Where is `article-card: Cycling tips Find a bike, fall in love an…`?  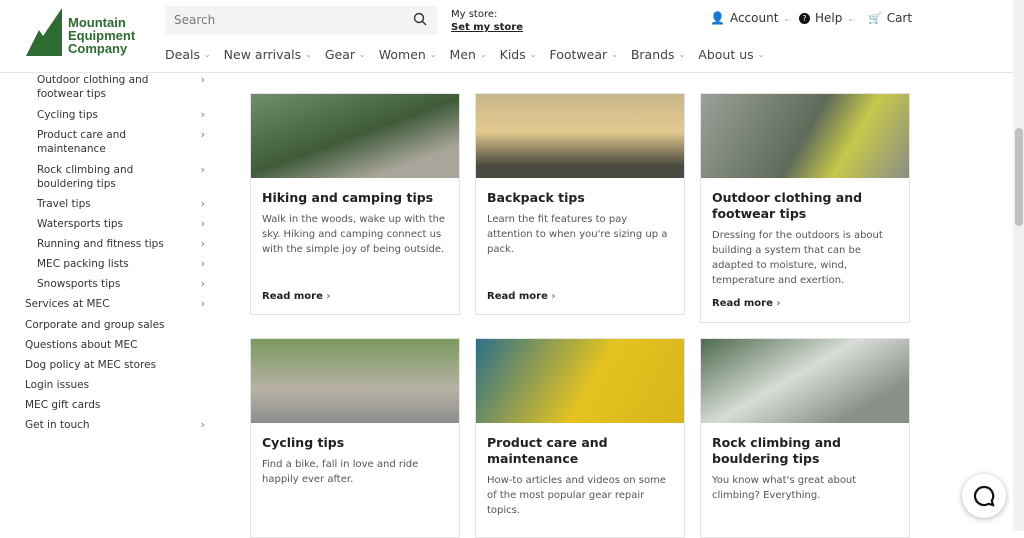
article-card: Cycling tips Find a bike, fall in love an… is located at coordinates (355, 438).